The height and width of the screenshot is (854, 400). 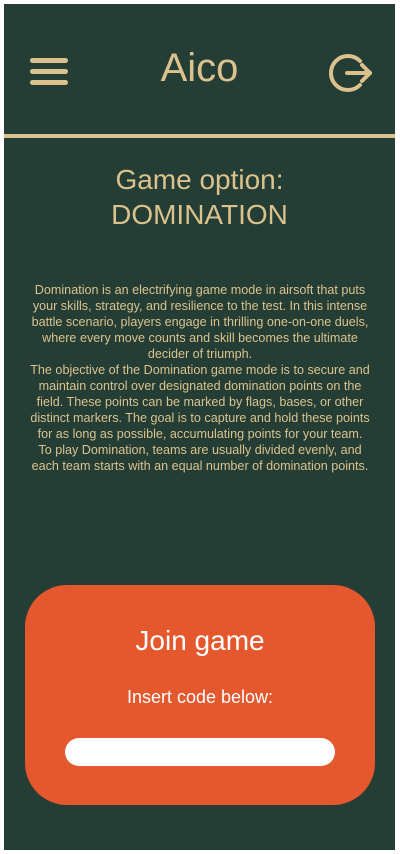 What do you see at coordinates (200, 640) in the screenshot?
I see `join-game-title: Join game` at bounding box center [200, 640].